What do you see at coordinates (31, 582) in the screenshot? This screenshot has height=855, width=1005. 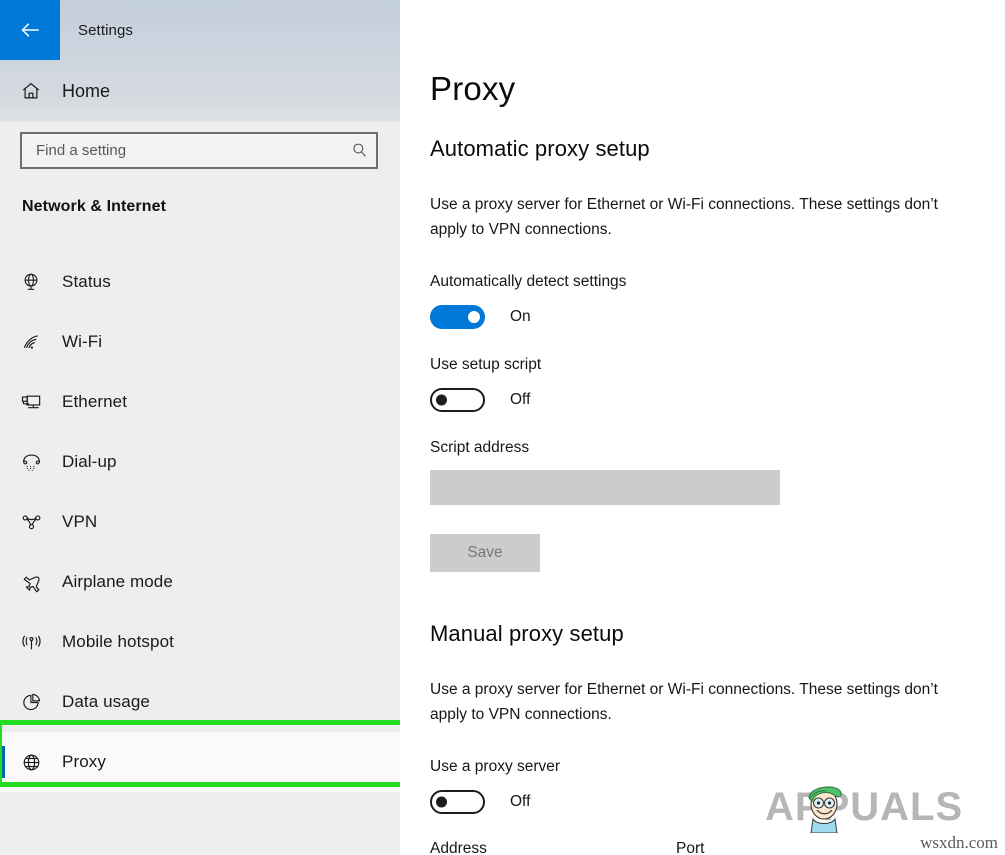 I see `airplane-icon` at bounding box center [31, 582].